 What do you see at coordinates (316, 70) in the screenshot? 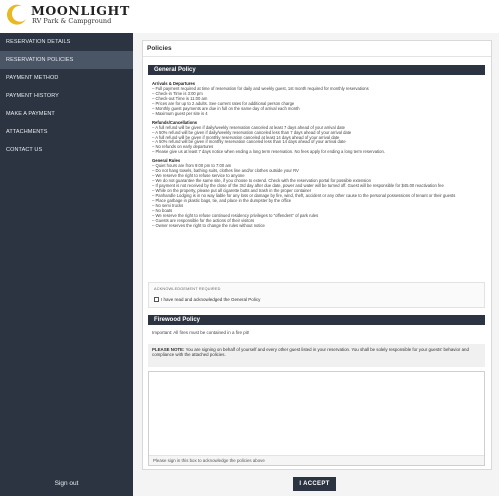
I see `general-policy-header: General Policy` at bounding box center [316, 70].